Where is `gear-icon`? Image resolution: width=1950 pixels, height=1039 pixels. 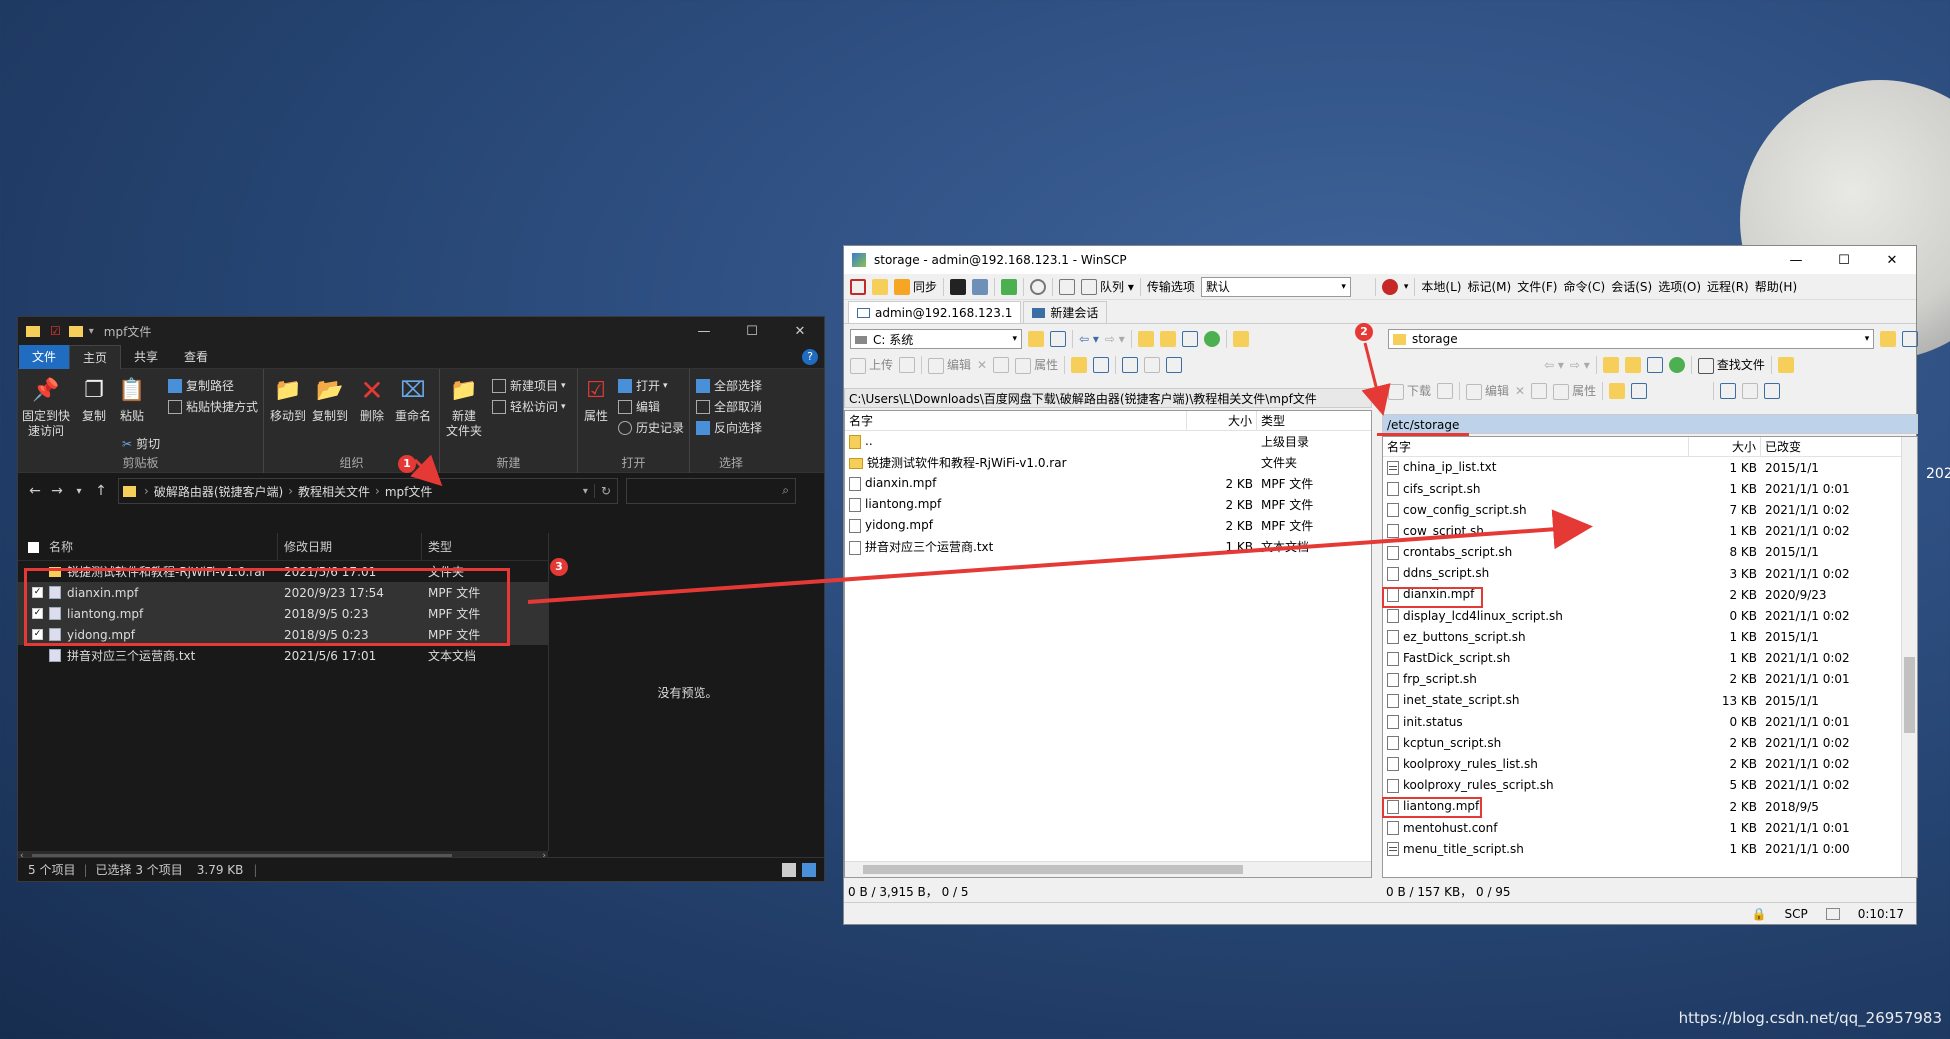 gear-icon is located at coordinates (1038, 286).